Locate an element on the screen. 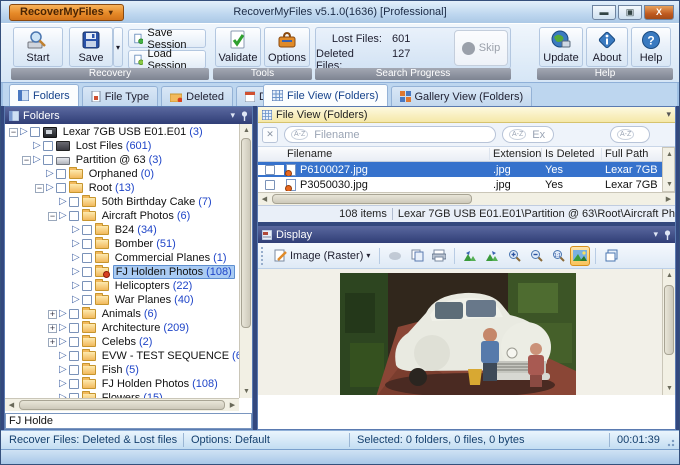 The width and height of the screenshot is (680, 465). toolbar-grip is located at coordinates (263, 255).